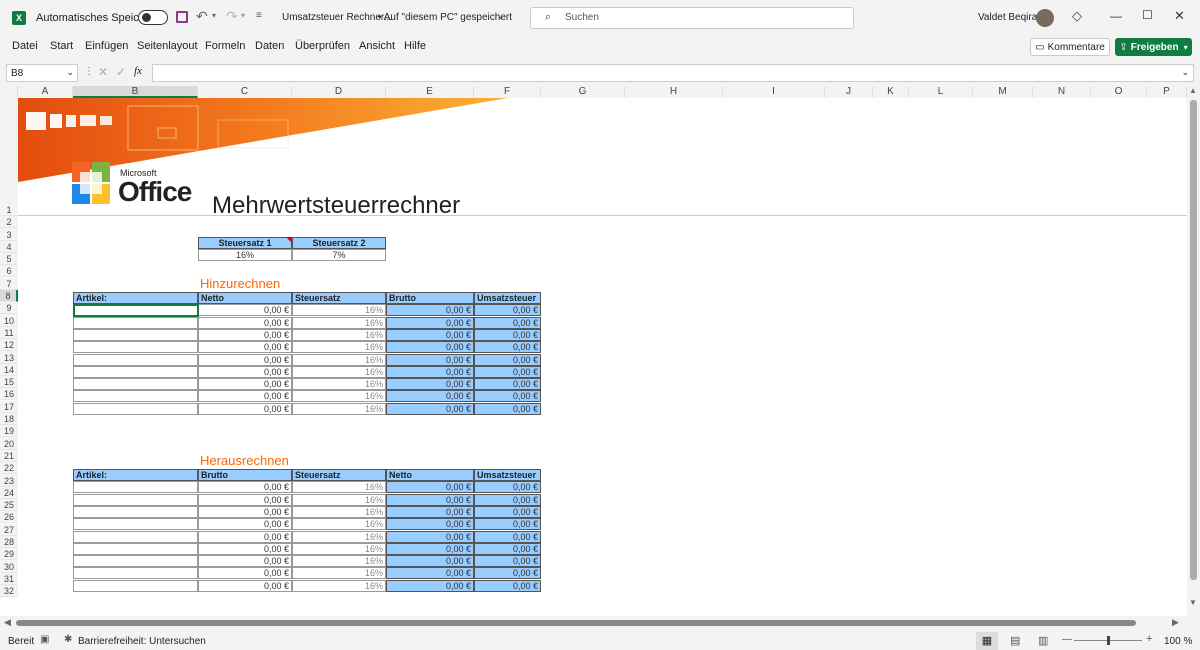 This screenshot has height=650, width=1200. Describe the element at coordinates (9, 566) in the screenshot. I see `row-header: 30` at that location.